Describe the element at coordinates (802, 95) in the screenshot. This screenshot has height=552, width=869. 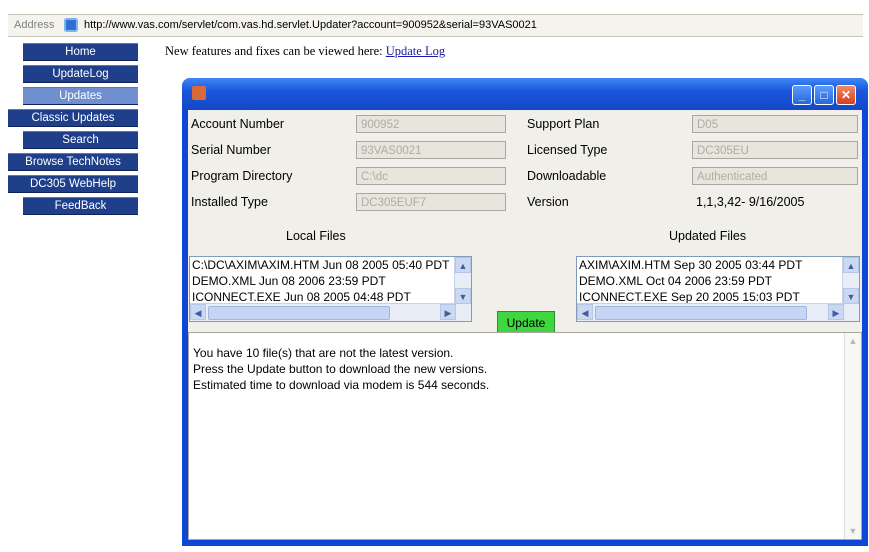
I see `minimize-button: _` at that location.